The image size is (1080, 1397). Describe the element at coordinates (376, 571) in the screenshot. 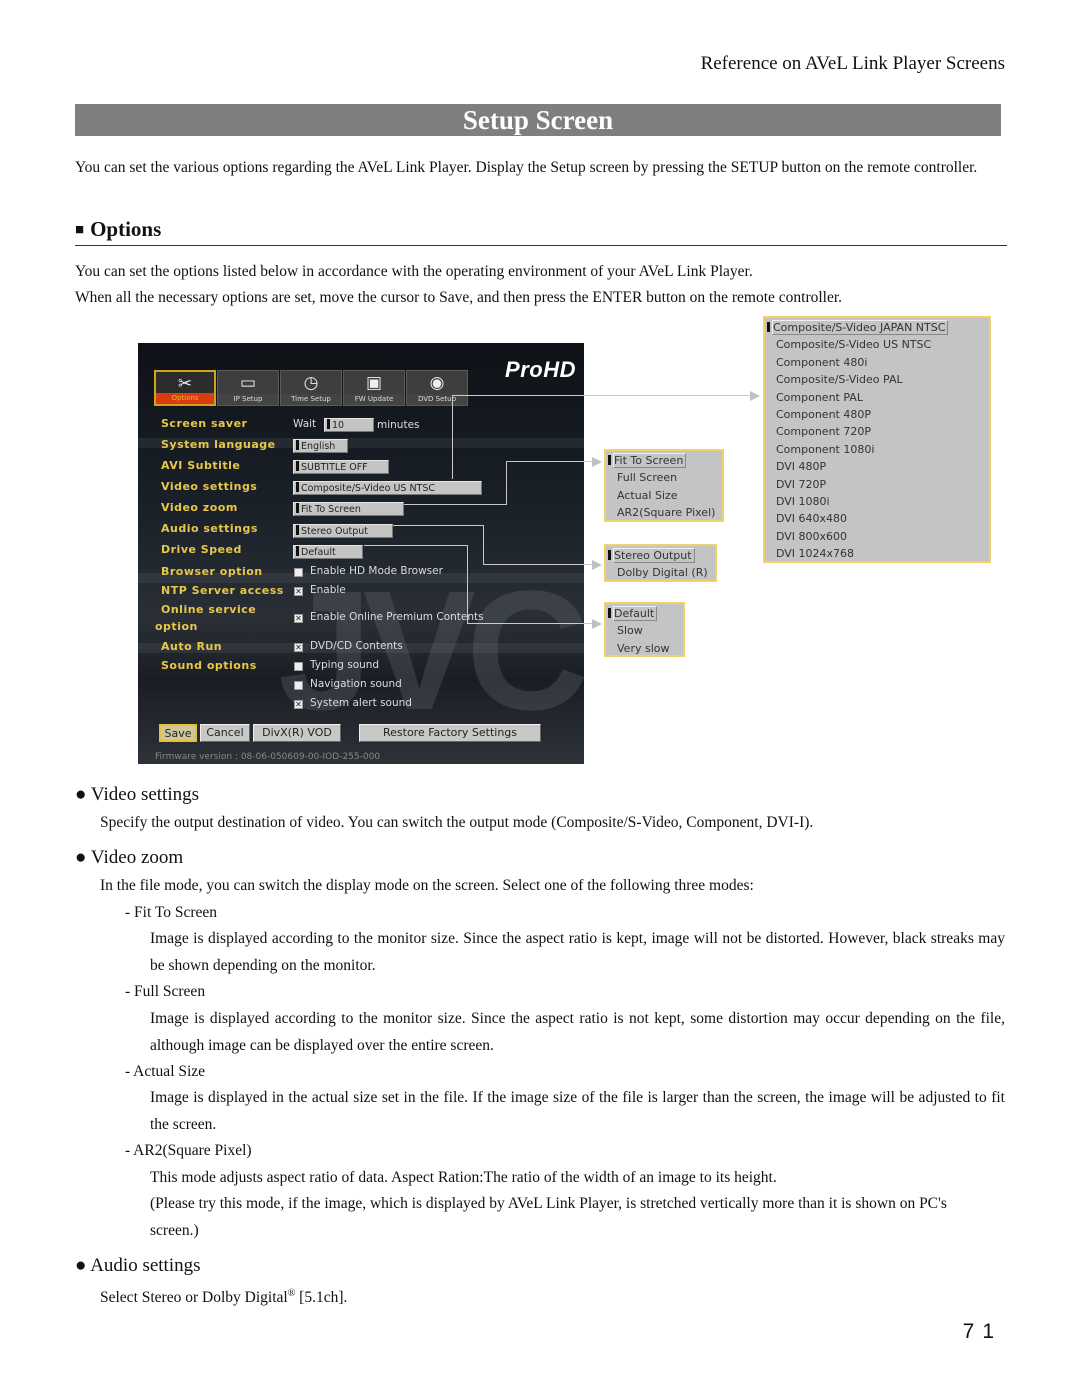

I see `browser-option-text: Enable HD Mode Browser` at that location.